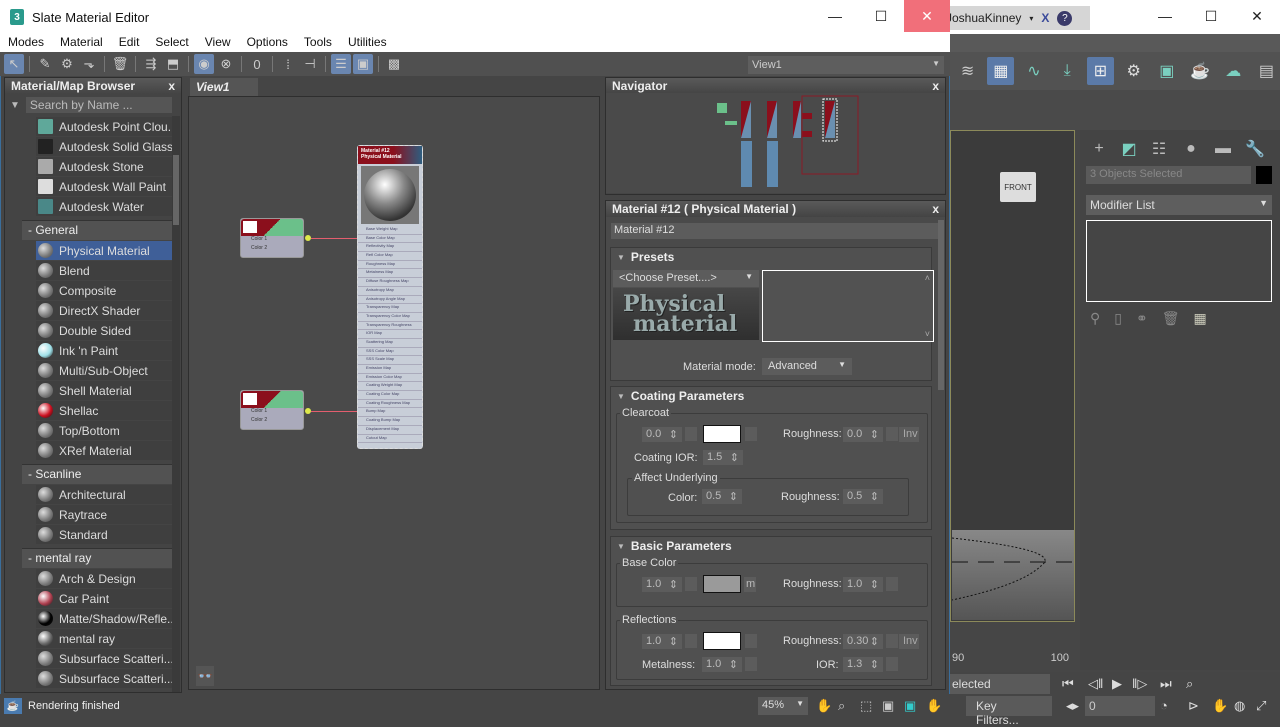 This screenshot has height=727, width=1280. I want to click on minimize-button: —, so click(835, 16).